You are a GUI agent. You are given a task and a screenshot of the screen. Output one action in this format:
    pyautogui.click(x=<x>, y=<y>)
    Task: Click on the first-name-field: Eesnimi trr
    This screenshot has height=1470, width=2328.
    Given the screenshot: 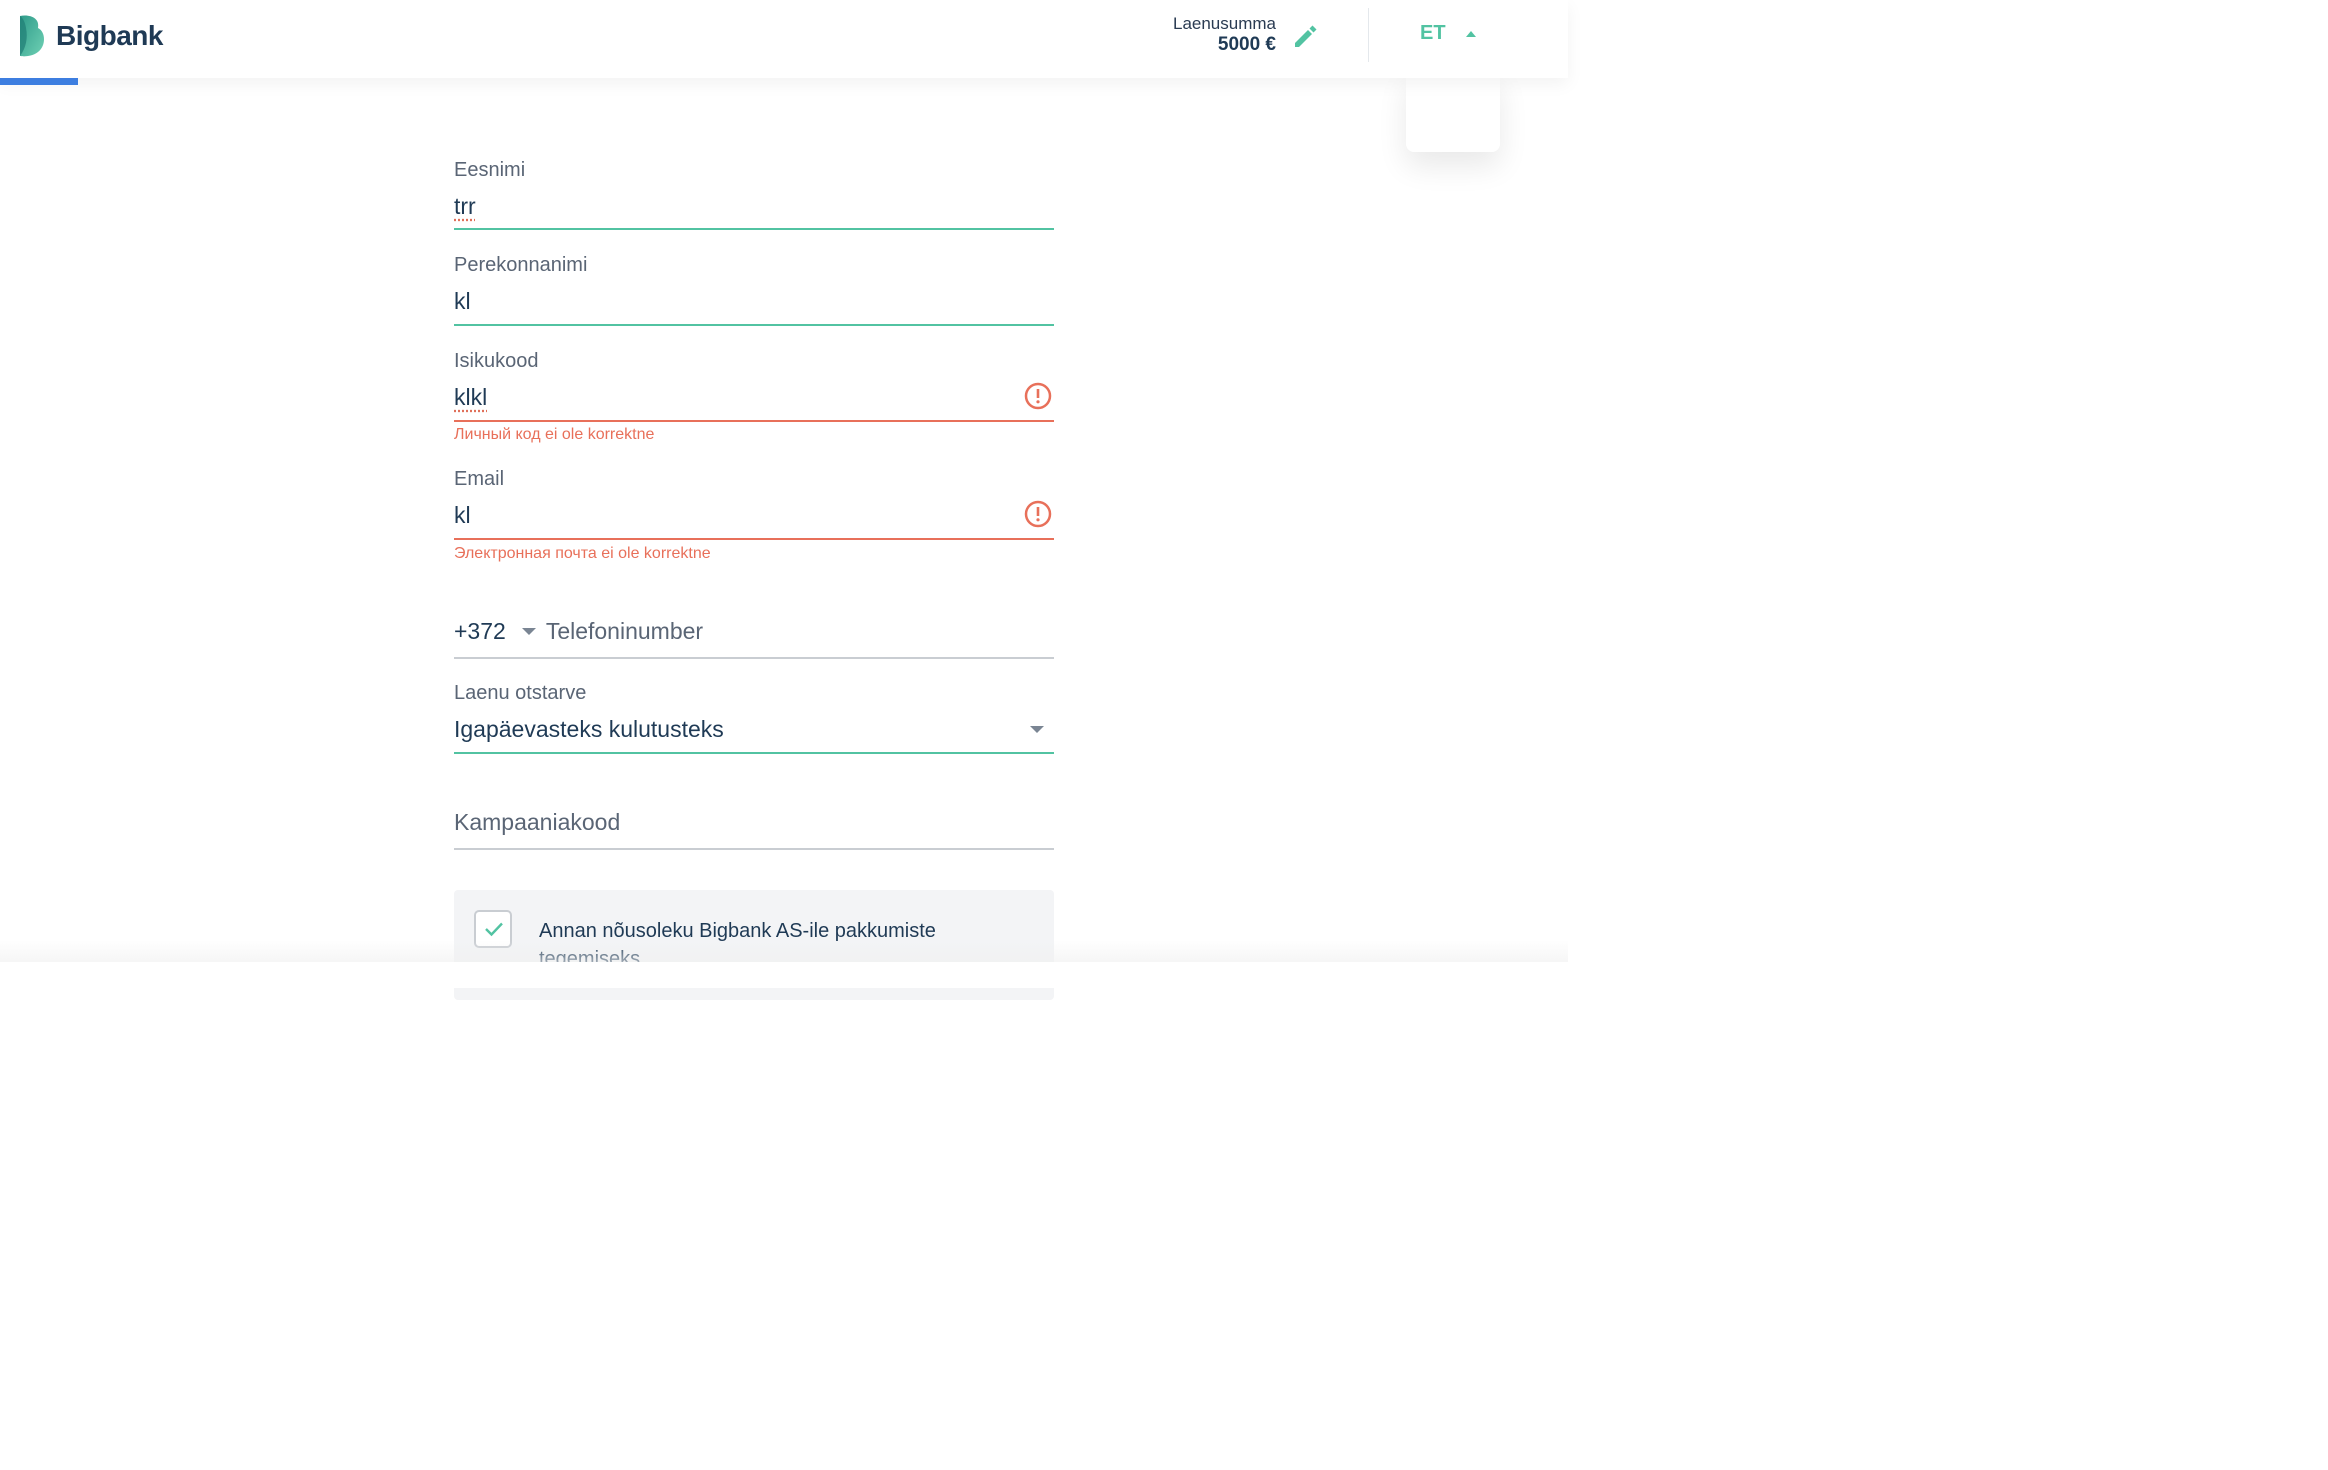 What is the action you would take?
    pyautogui.click(x=754, y=189)
    